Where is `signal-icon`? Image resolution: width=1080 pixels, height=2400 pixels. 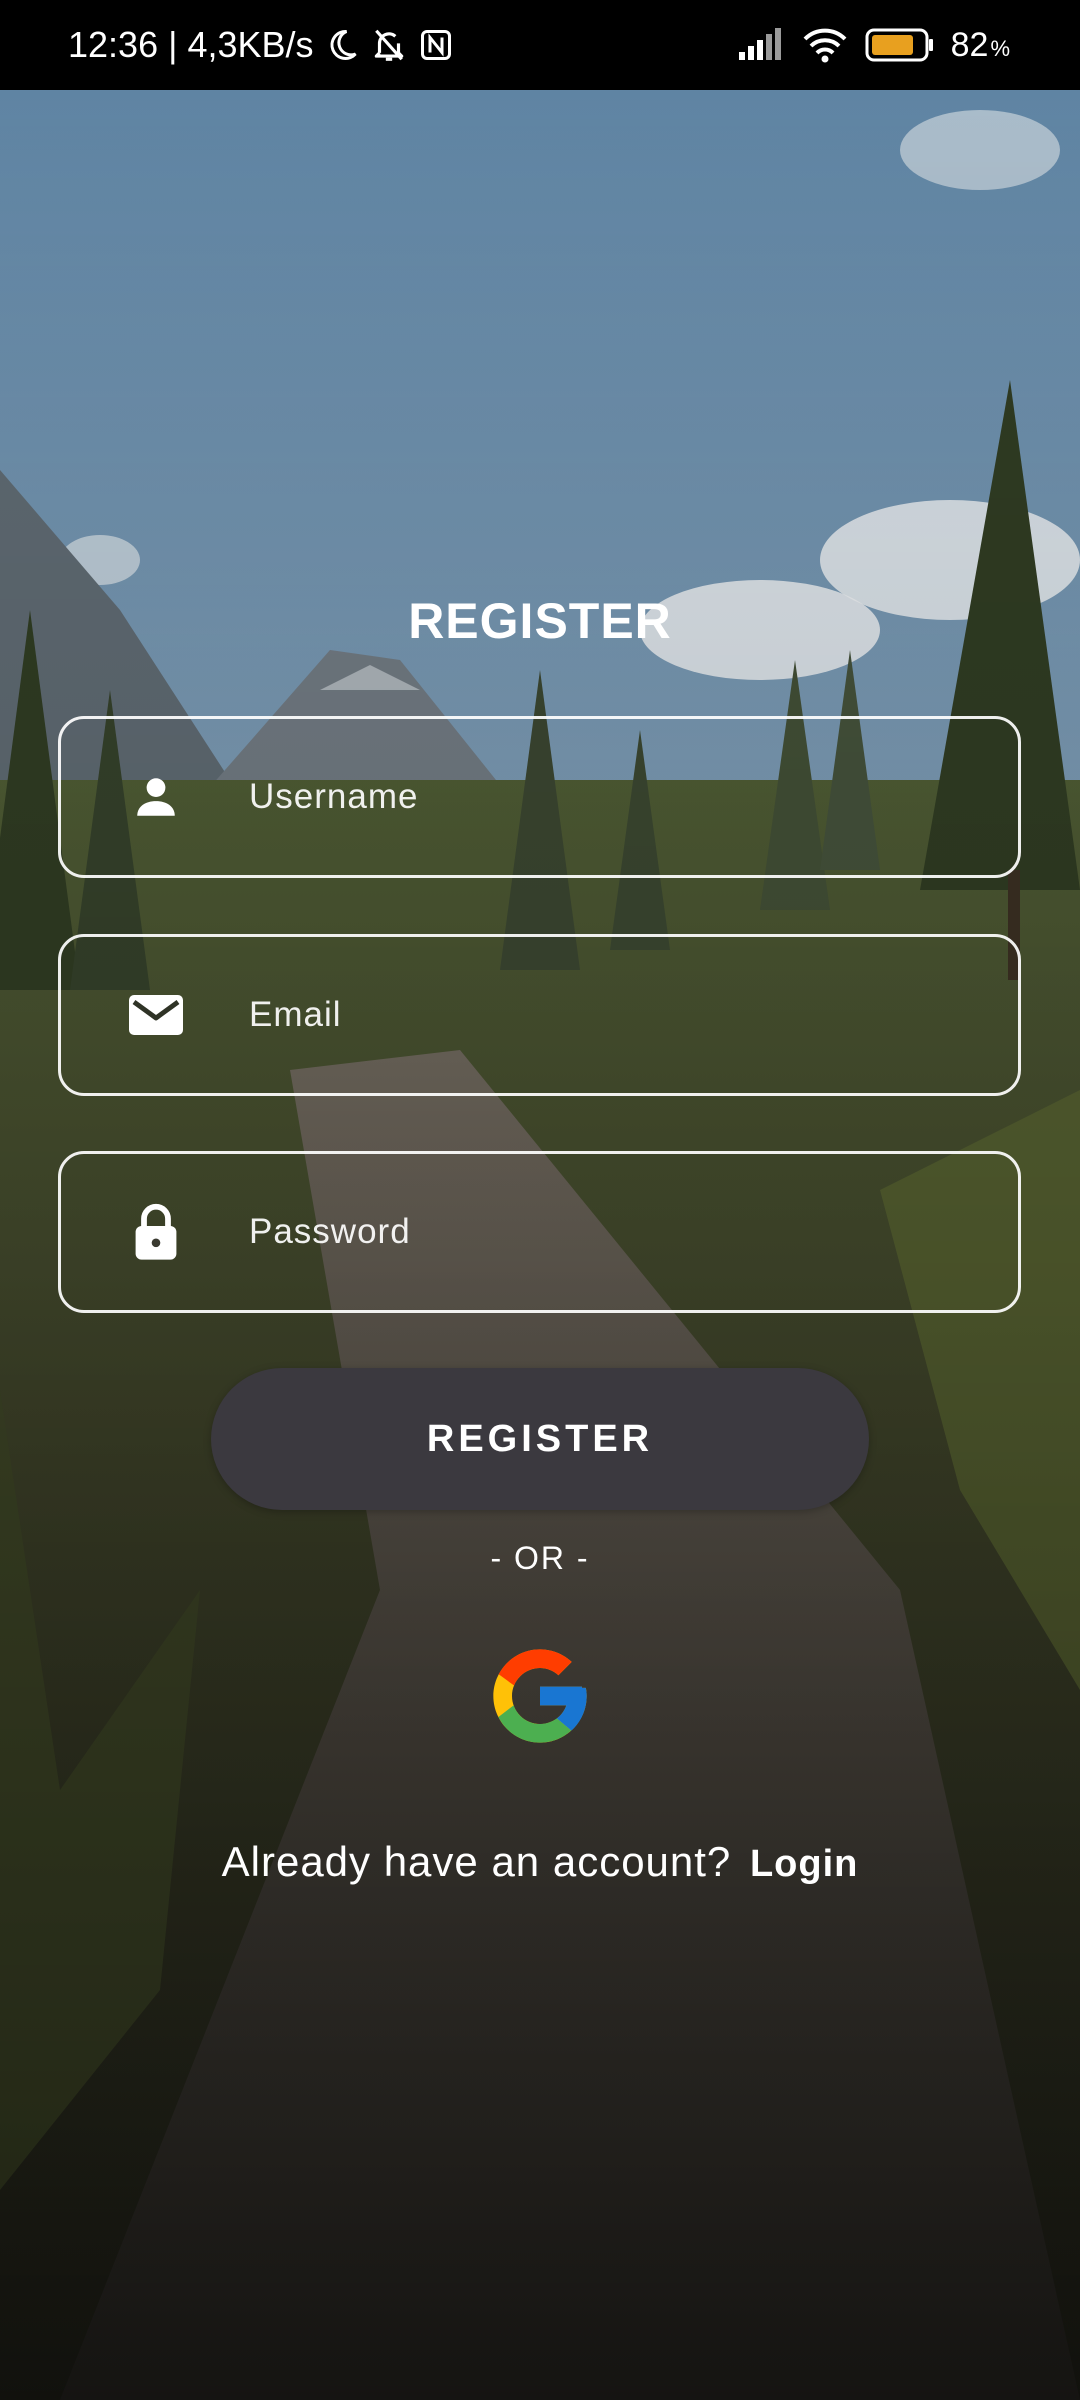 signal-icon is located at coordinates (761, 45).